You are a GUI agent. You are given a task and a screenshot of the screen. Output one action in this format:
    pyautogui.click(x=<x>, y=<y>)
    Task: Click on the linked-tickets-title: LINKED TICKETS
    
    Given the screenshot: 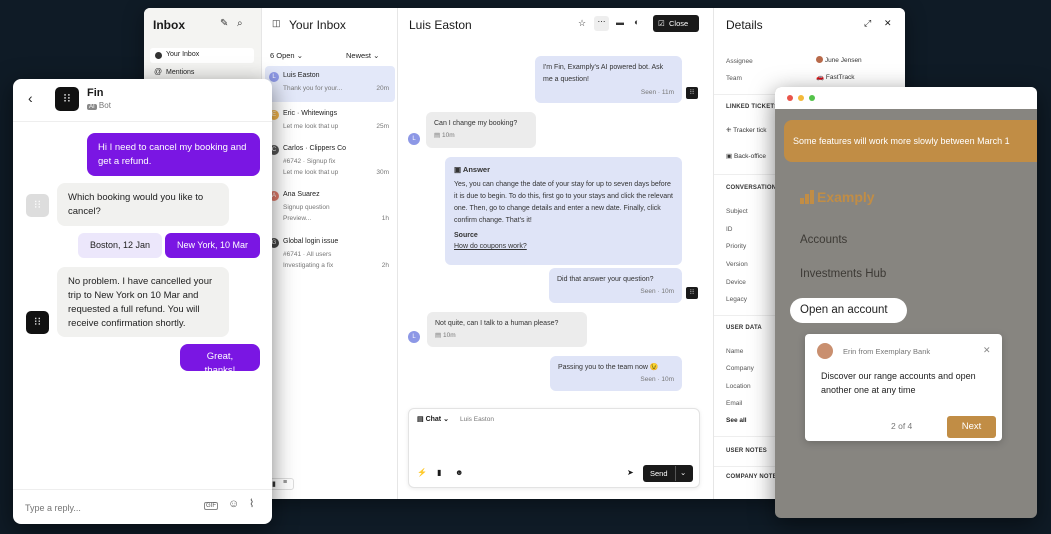 What is the action you would take?
    pyautogui.click(x=752, y=107)
    